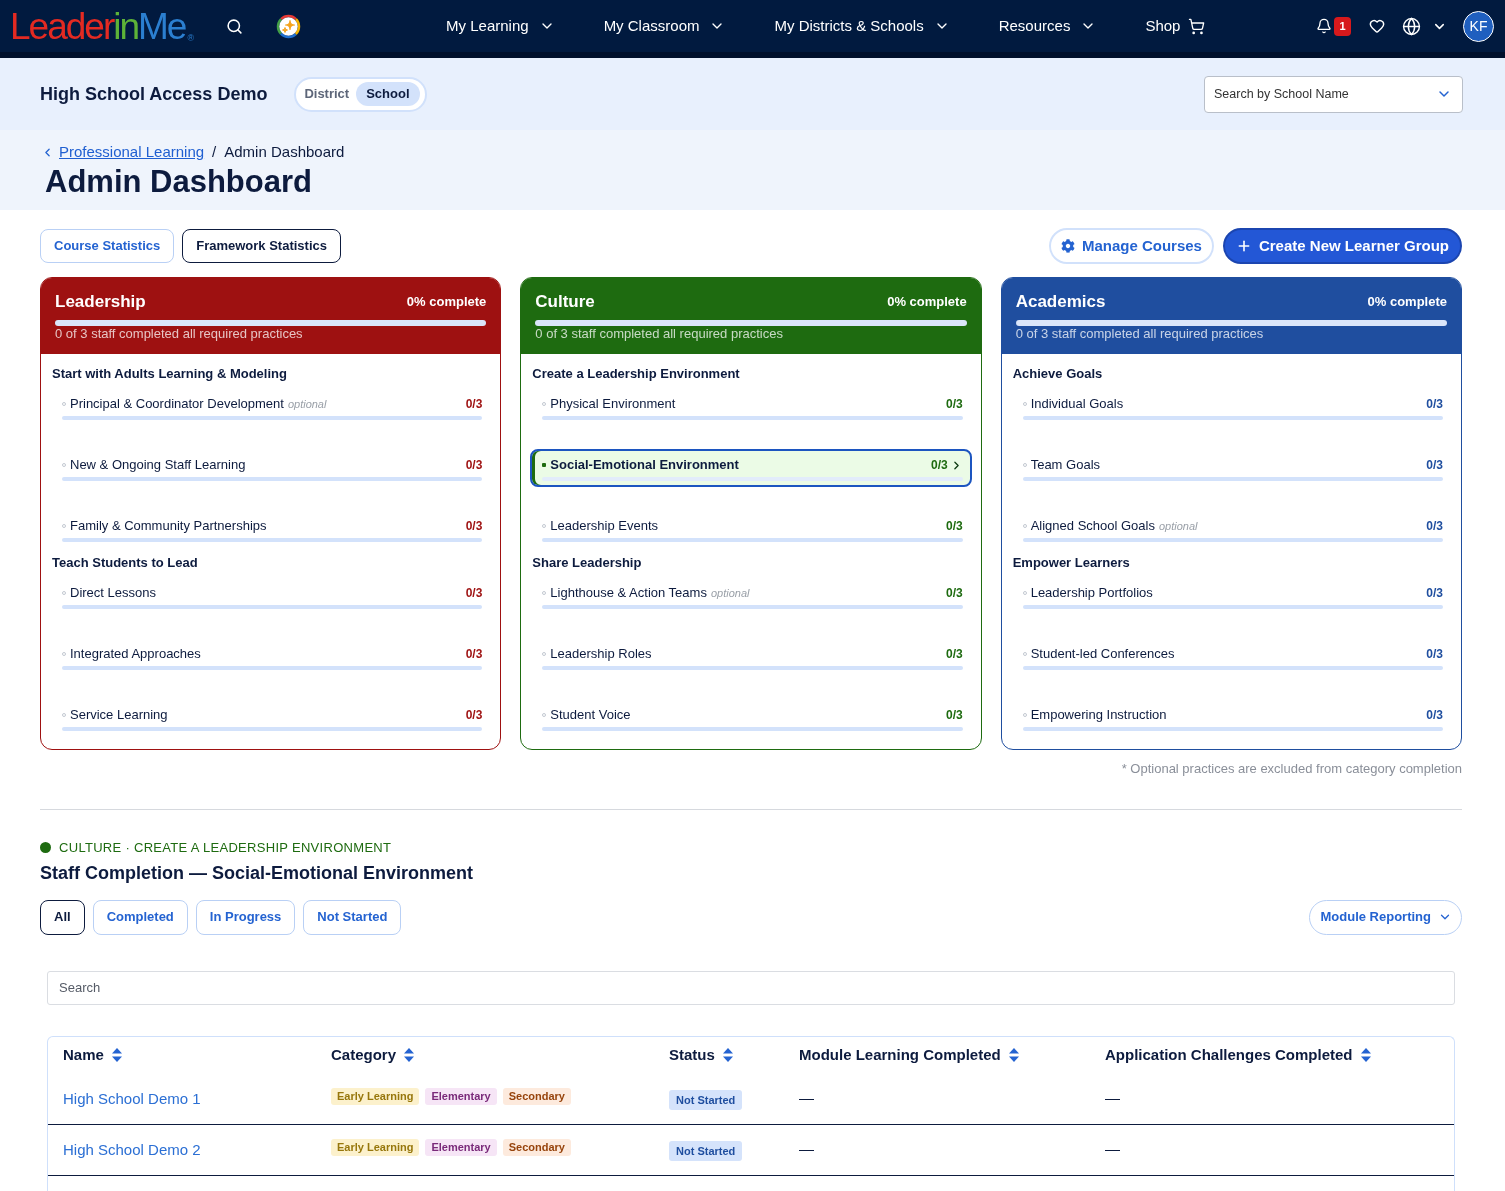 Image resolution: width=1505 pixels, height=1191 pixels. Describe the element at coordinates (225, 847) in the screenshot. I see `section-eyebrow: CULTURE · CREATE A LEADERSHIP ENVIRONMENT` at that location.